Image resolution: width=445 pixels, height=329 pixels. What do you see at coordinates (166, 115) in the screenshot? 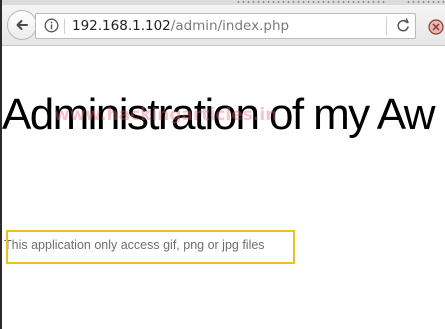
I see `watermark: www.hackingarticles.in` at bounding box center [166, 115].